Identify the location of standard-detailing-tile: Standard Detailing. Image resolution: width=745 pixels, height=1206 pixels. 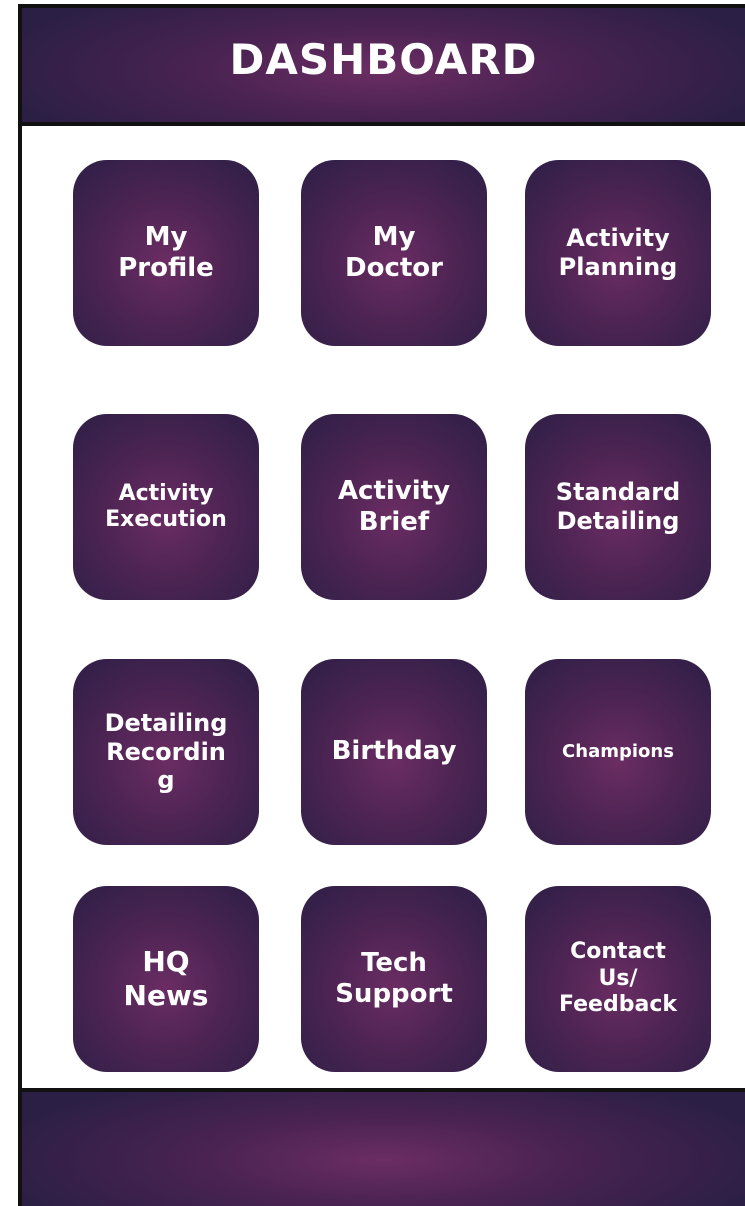
(618, 507).